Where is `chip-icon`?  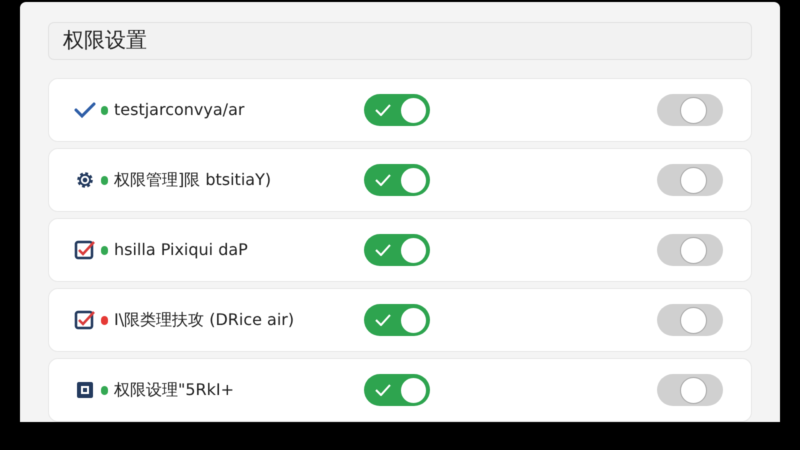 chip-icon is located at coordinates (85, 390).